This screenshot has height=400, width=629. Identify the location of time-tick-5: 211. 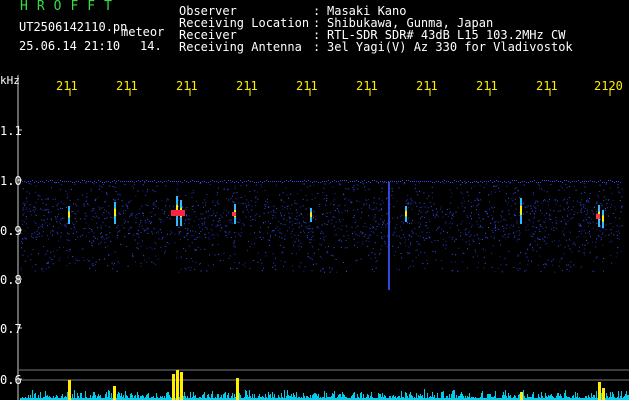
(307, 86).